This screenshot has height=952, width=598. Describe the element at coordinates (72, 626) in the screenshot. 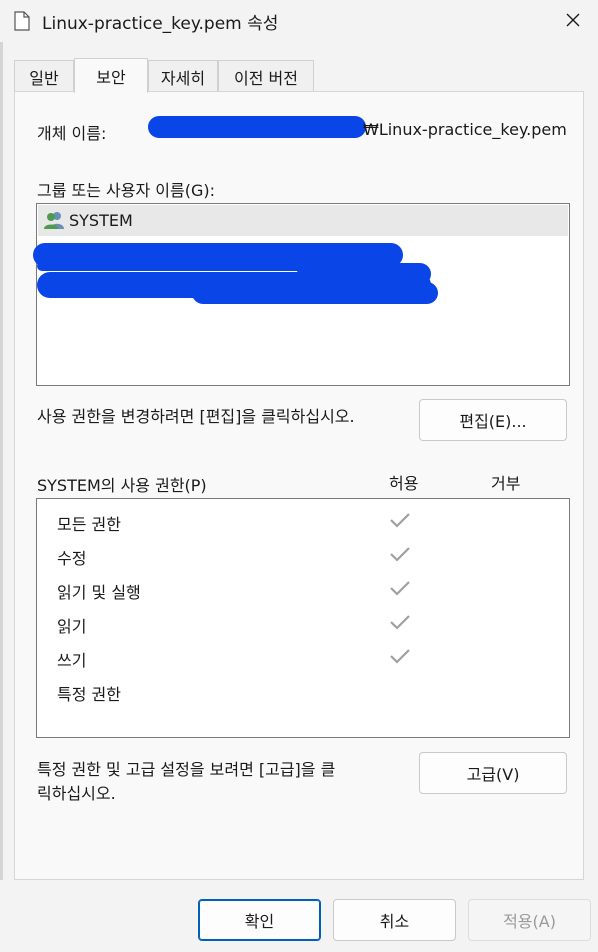

I see `permission-name: 읽기` at that location.